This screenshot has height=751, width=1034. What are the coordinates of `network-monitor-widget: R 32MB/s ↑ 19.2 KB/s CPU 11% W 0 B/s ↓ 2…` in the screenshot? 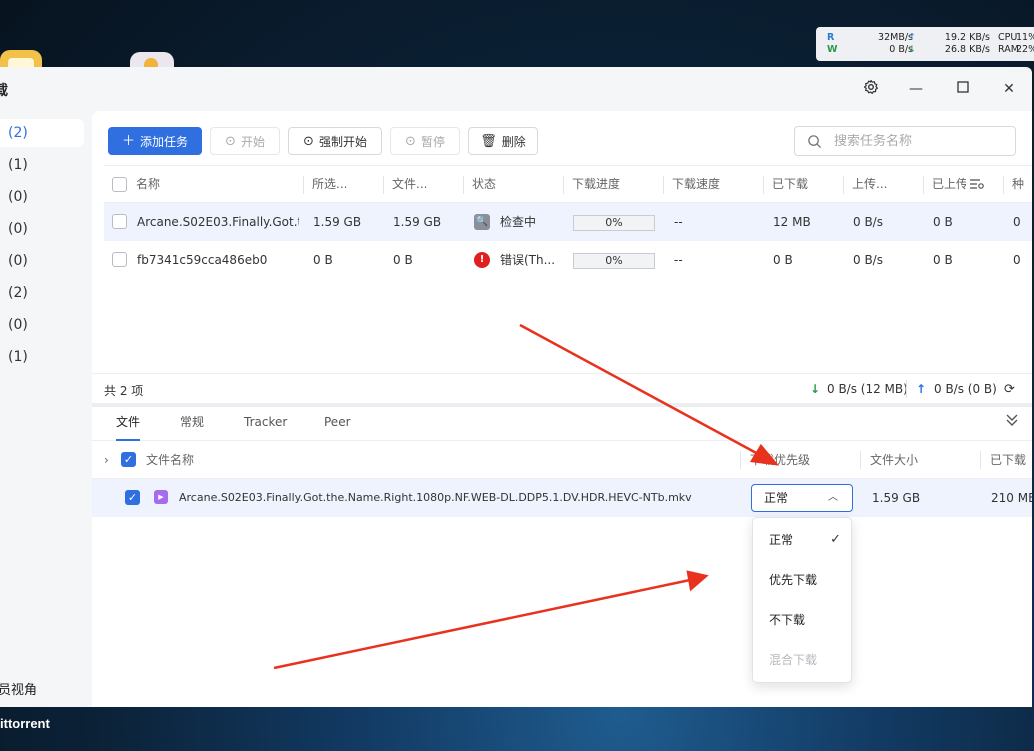 It's located at (925, 44).